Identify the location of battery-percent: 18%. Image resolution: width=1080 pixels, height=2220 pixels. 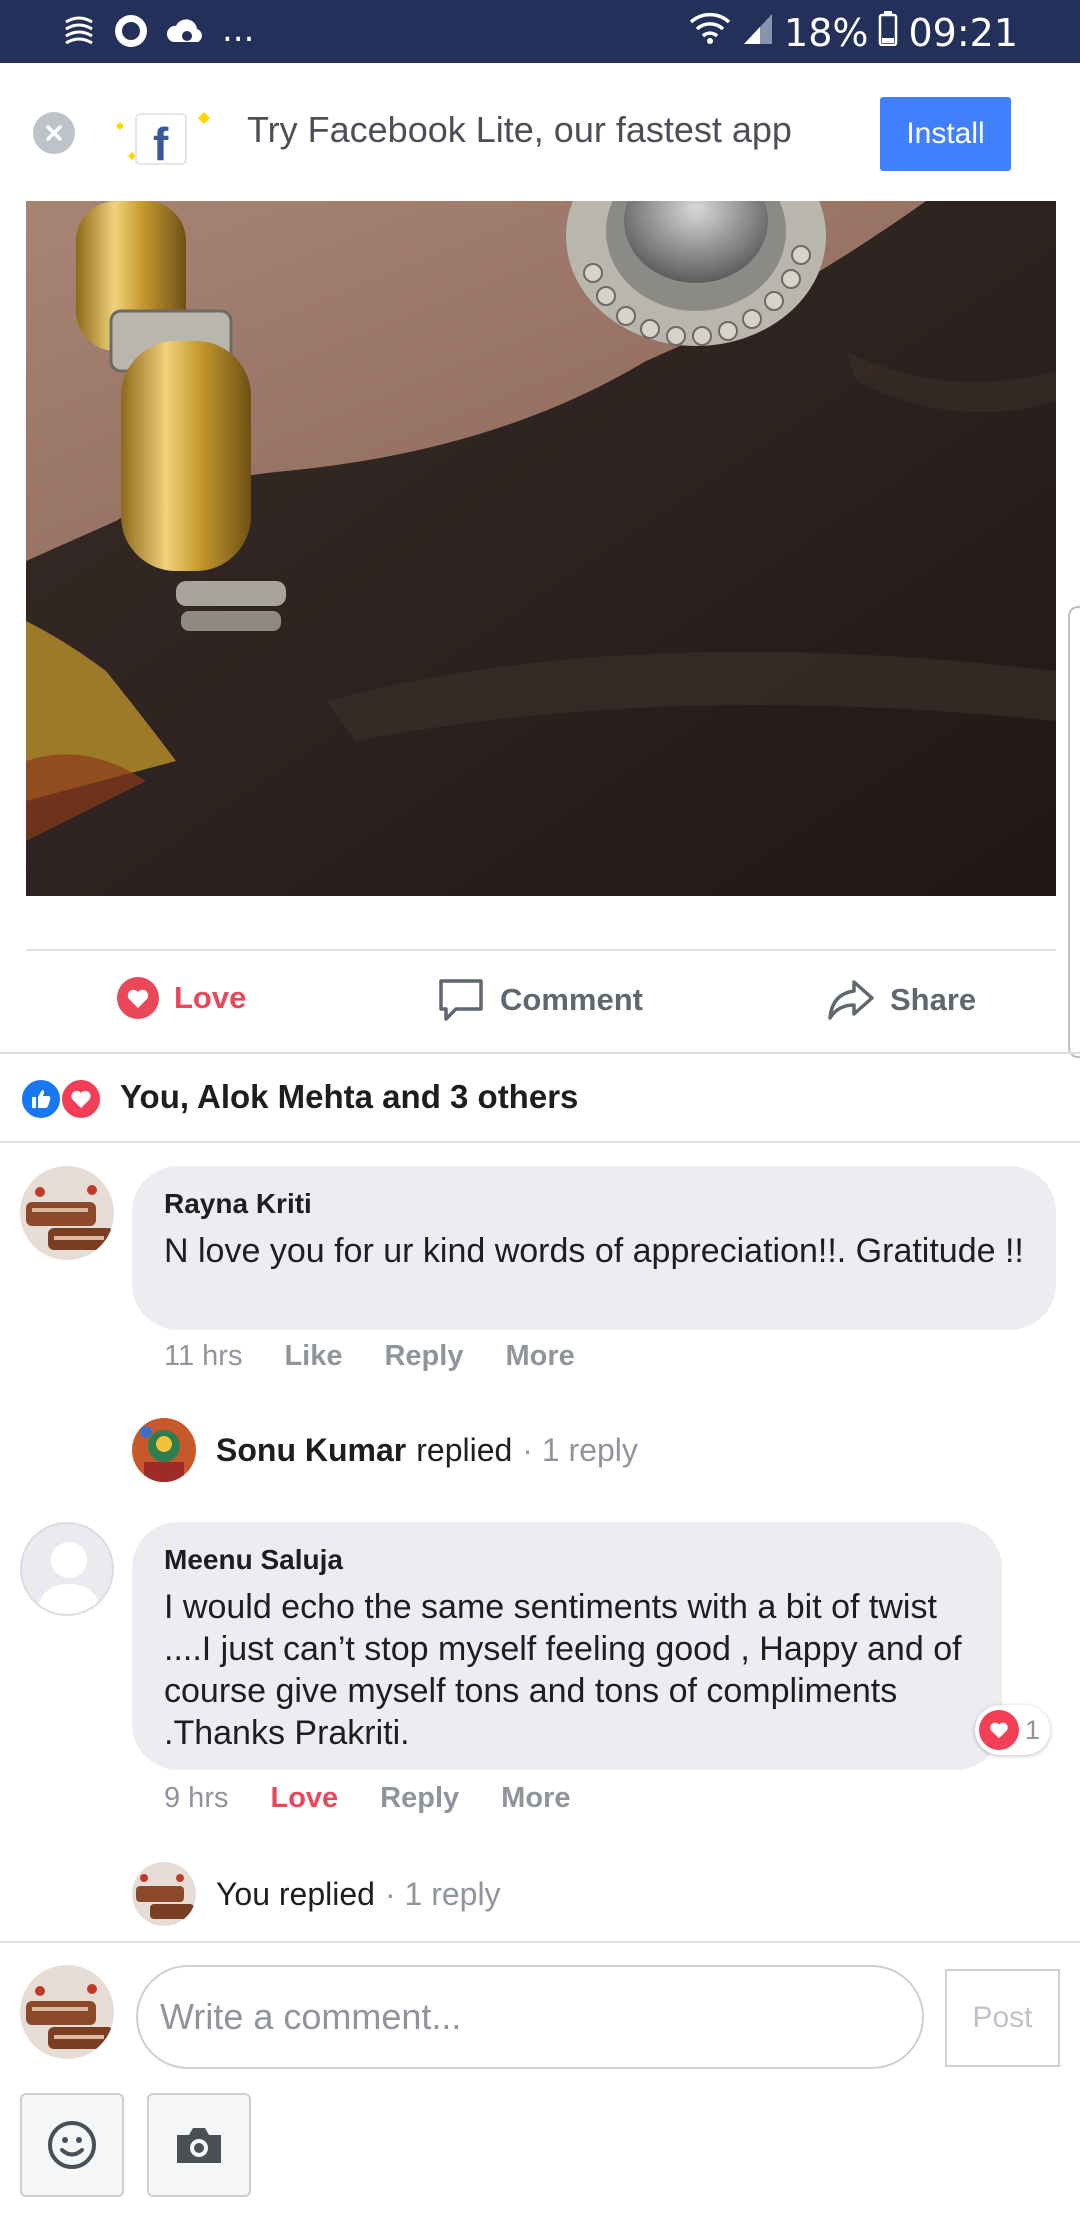
(826, 32).